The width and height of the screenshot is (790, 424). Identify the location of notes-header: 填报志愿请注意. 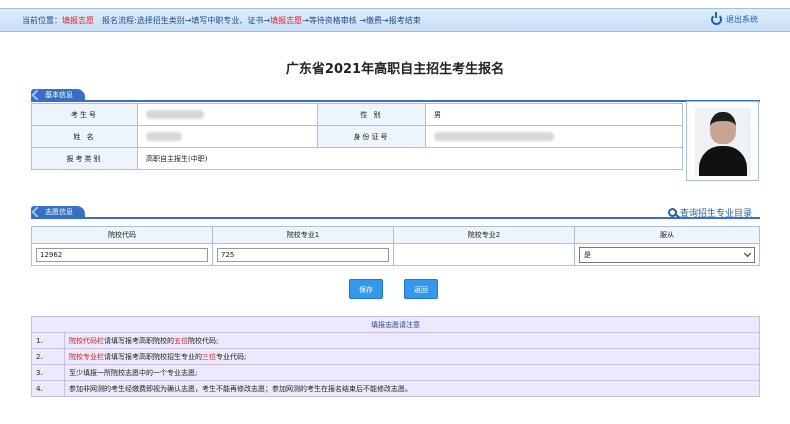
(395, 324).